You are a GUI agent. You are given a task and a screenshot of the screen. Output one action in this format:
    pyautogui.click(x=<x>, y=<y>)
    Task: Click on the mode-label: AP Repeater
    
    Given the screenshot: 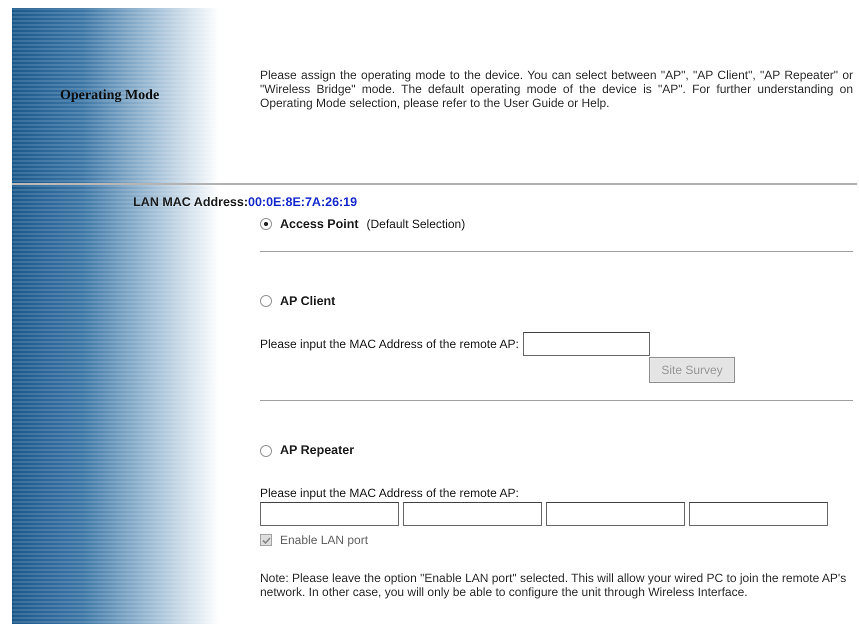 What is the action you would take?
    pyautogui.click(x=317, y=450)
    